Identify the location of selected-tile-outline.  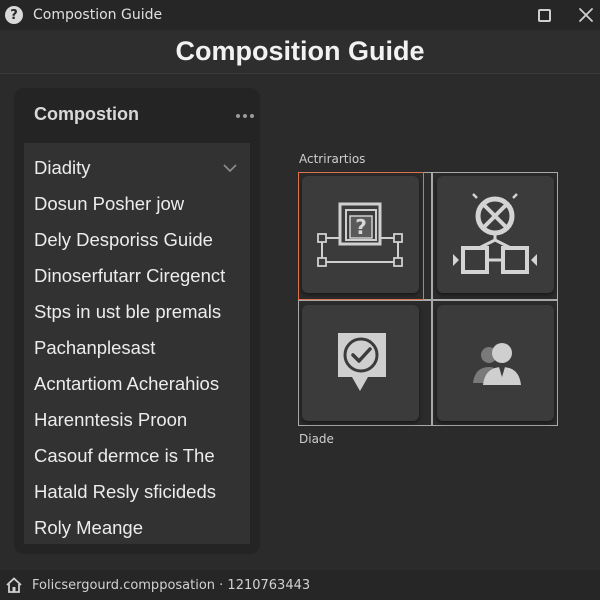
(361, 236).